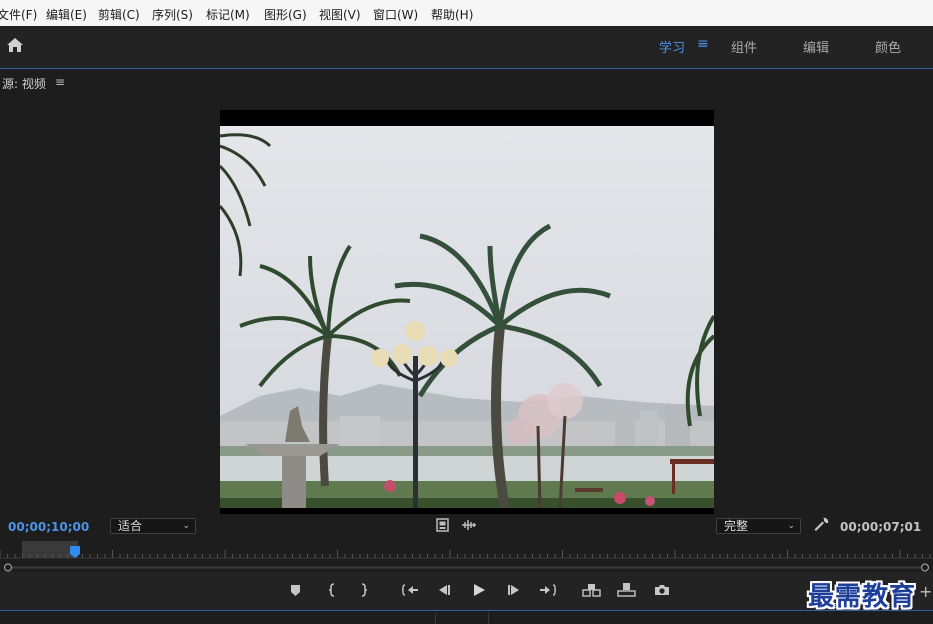 This screenshot has width=933, height=624. I want to click on zoom-scrollbar, so click(466, 567).